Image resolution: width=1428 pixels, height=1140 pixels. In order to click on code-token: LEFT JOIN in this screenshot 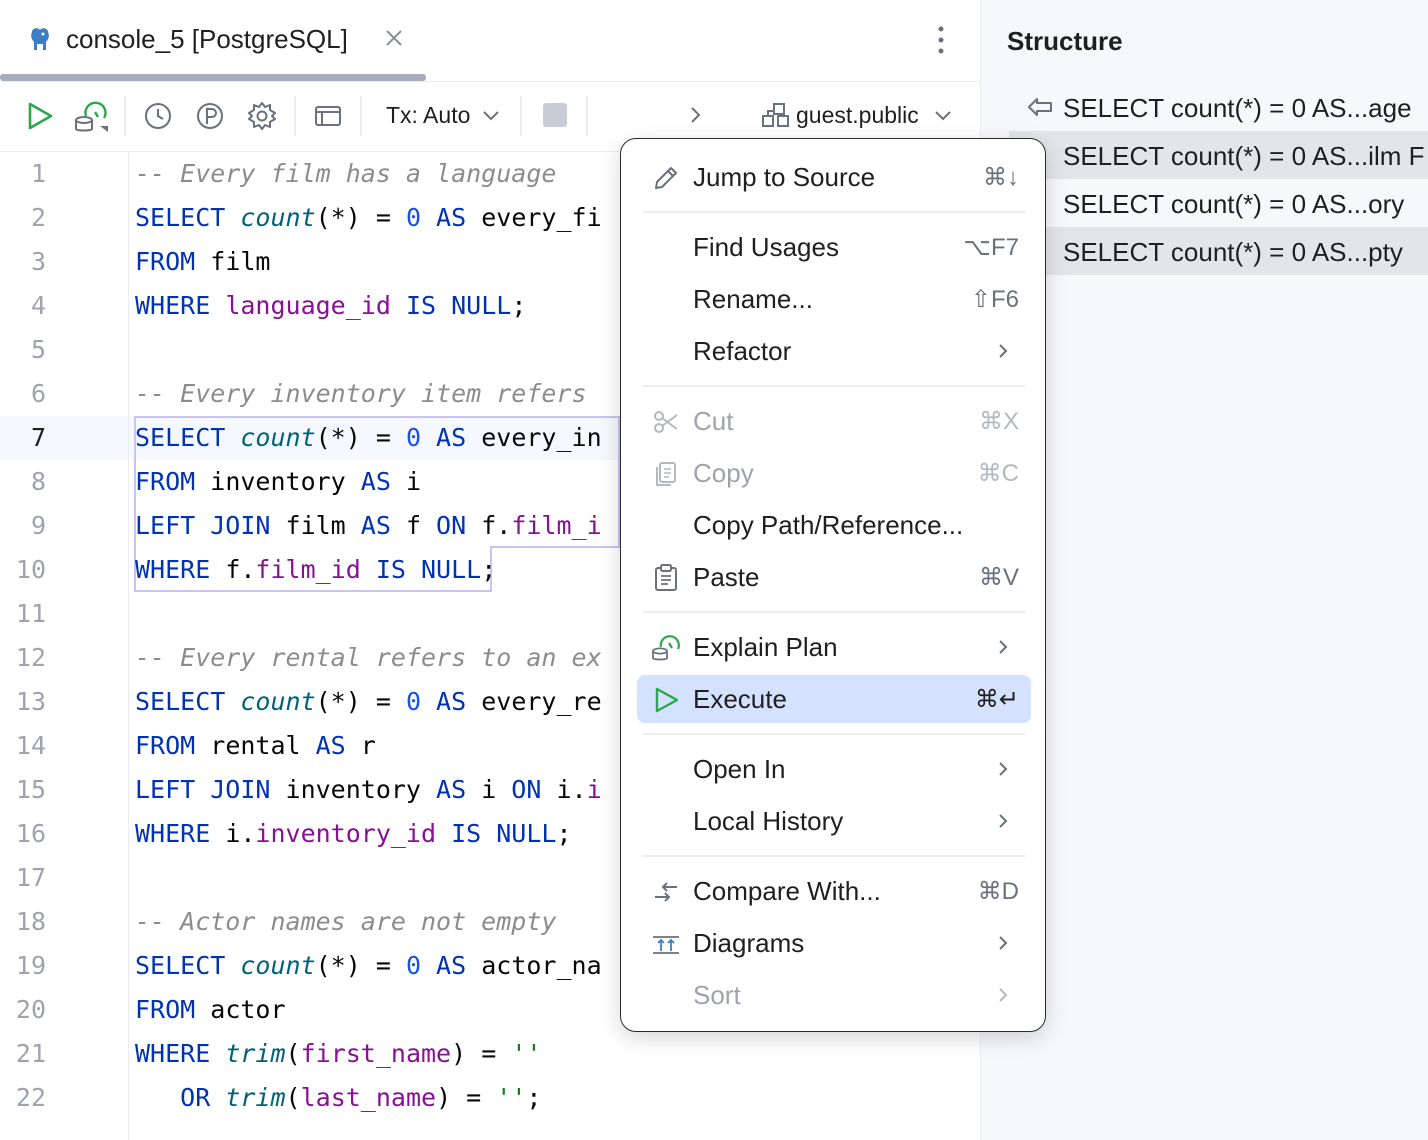, I will do `click(210, 789)`.